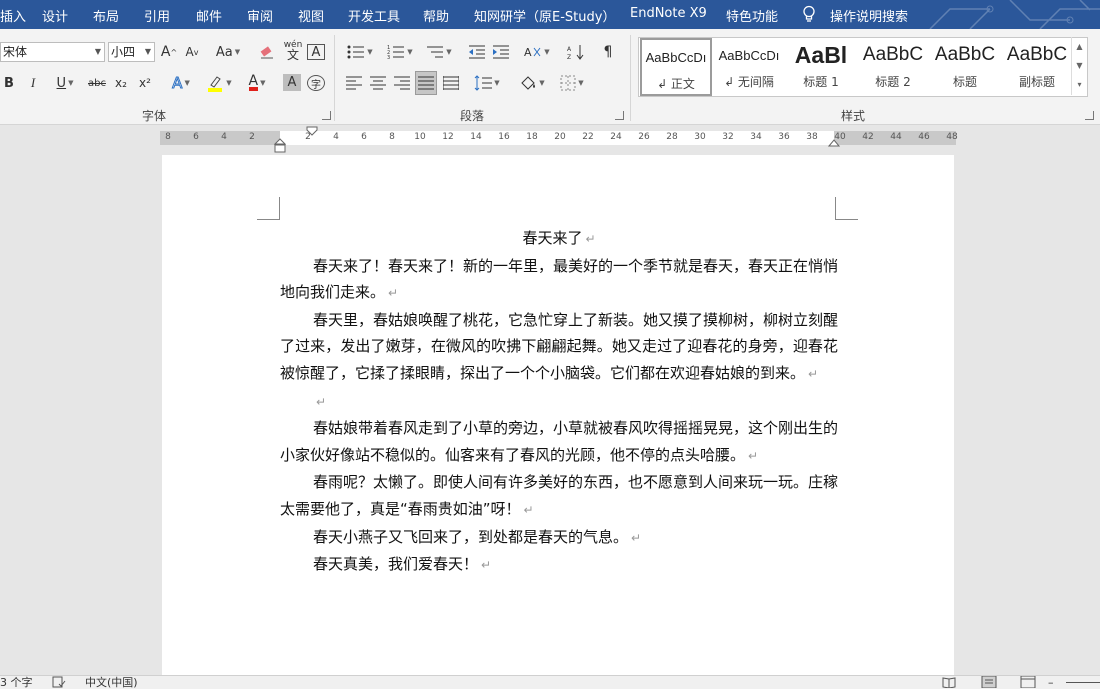 This screenshot has height=689, width=1100. I want to click on align-right-button, so click(402, 83).